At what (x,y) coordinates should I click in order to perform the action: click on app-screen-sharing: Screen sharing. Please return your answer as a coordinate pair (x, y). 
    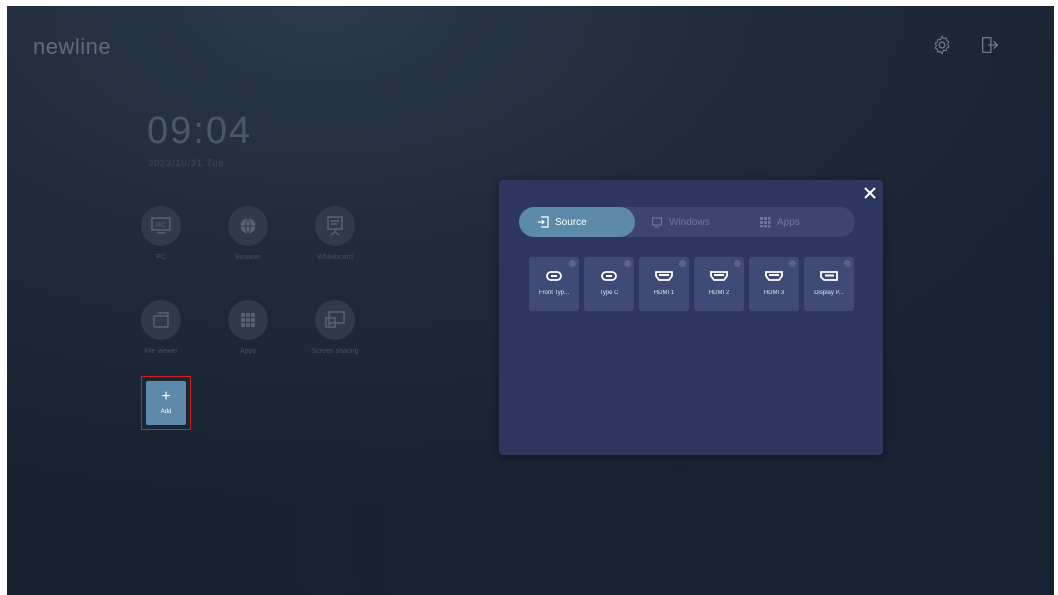
    Looking at the image, I should click on (335, 327).